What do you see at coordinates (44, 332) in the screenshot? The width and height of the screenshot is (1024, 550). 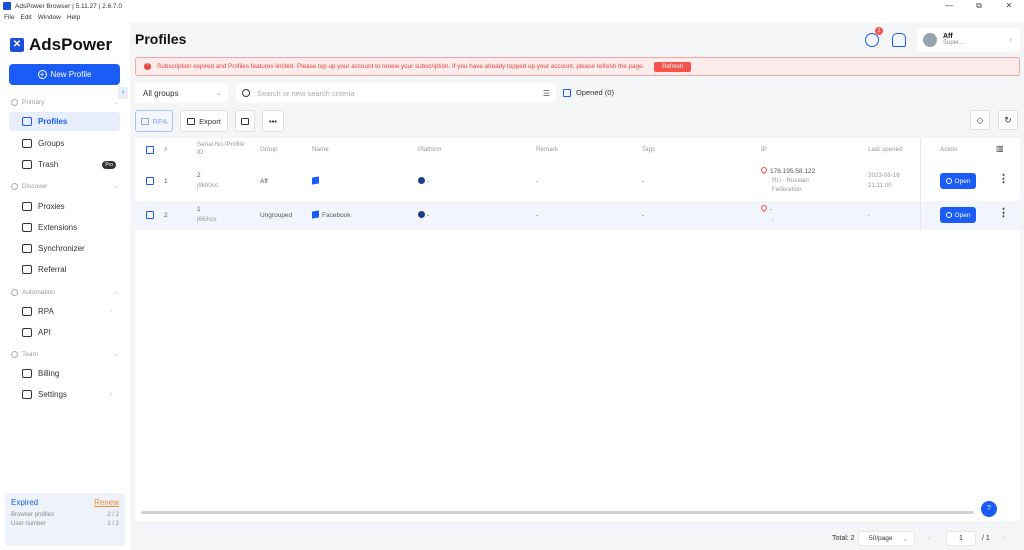 I see `sidebar-item-label: API` at bounding box center [44, 332].